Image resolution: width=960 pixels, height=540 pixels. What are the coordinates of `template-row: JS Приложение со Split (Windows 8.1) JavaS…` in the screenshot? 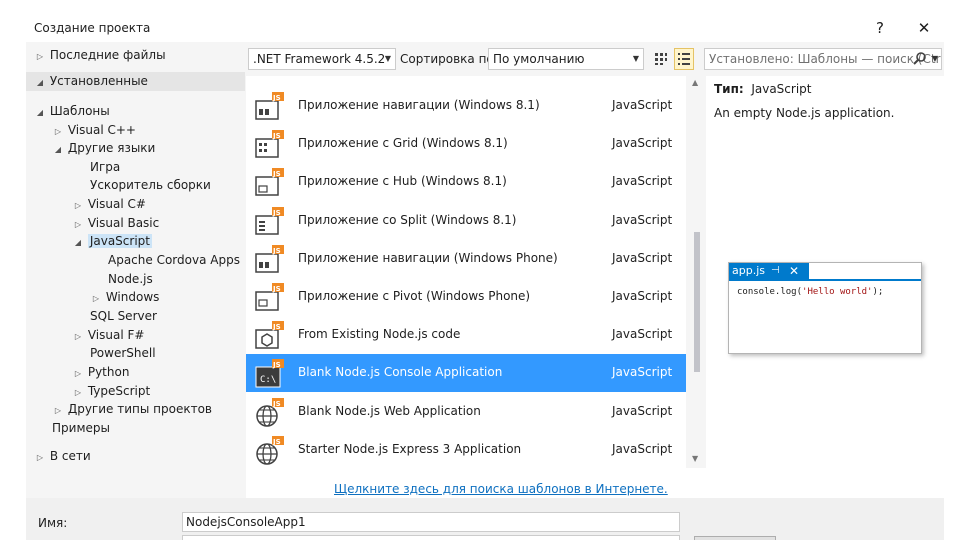 It's located at (466, 221).